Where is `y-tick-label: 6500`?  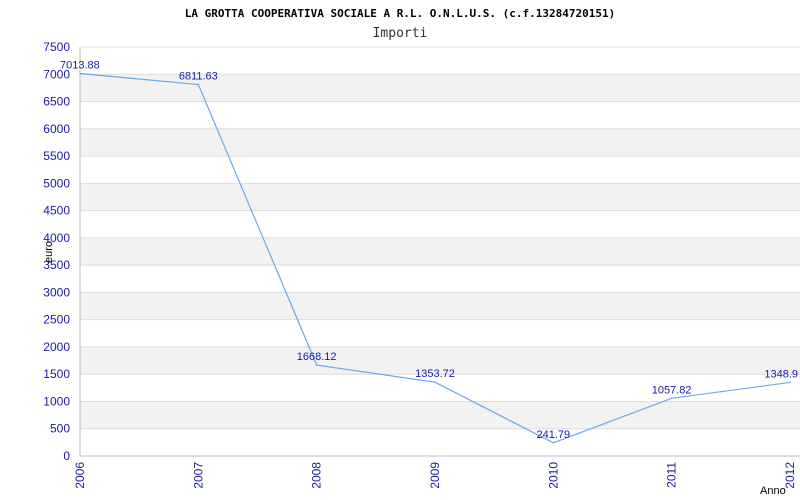 y-tick-label: 6500 is located at coordinates (56, 102).